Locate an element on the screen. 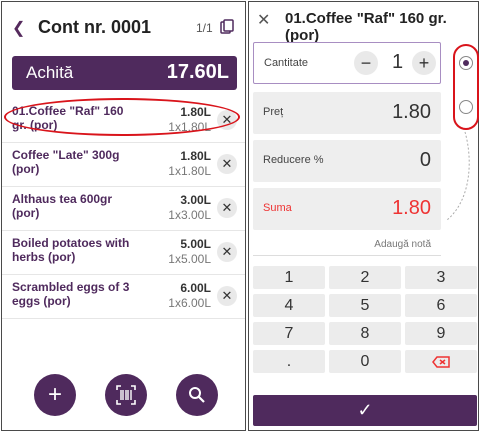 This screenshot has height=432, width=480. price-label: Preț is located at coordinates (273, 112).